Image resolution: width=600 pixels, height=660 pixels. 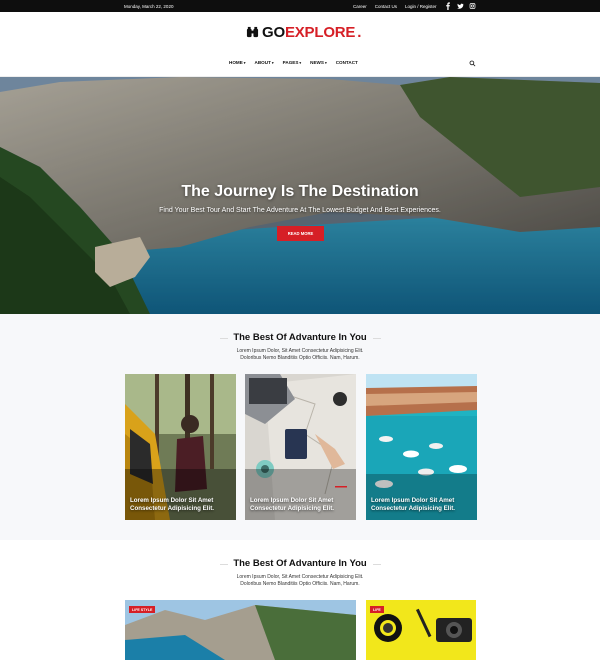 I want to click on facebook-icon, so click(x=448, y=6).